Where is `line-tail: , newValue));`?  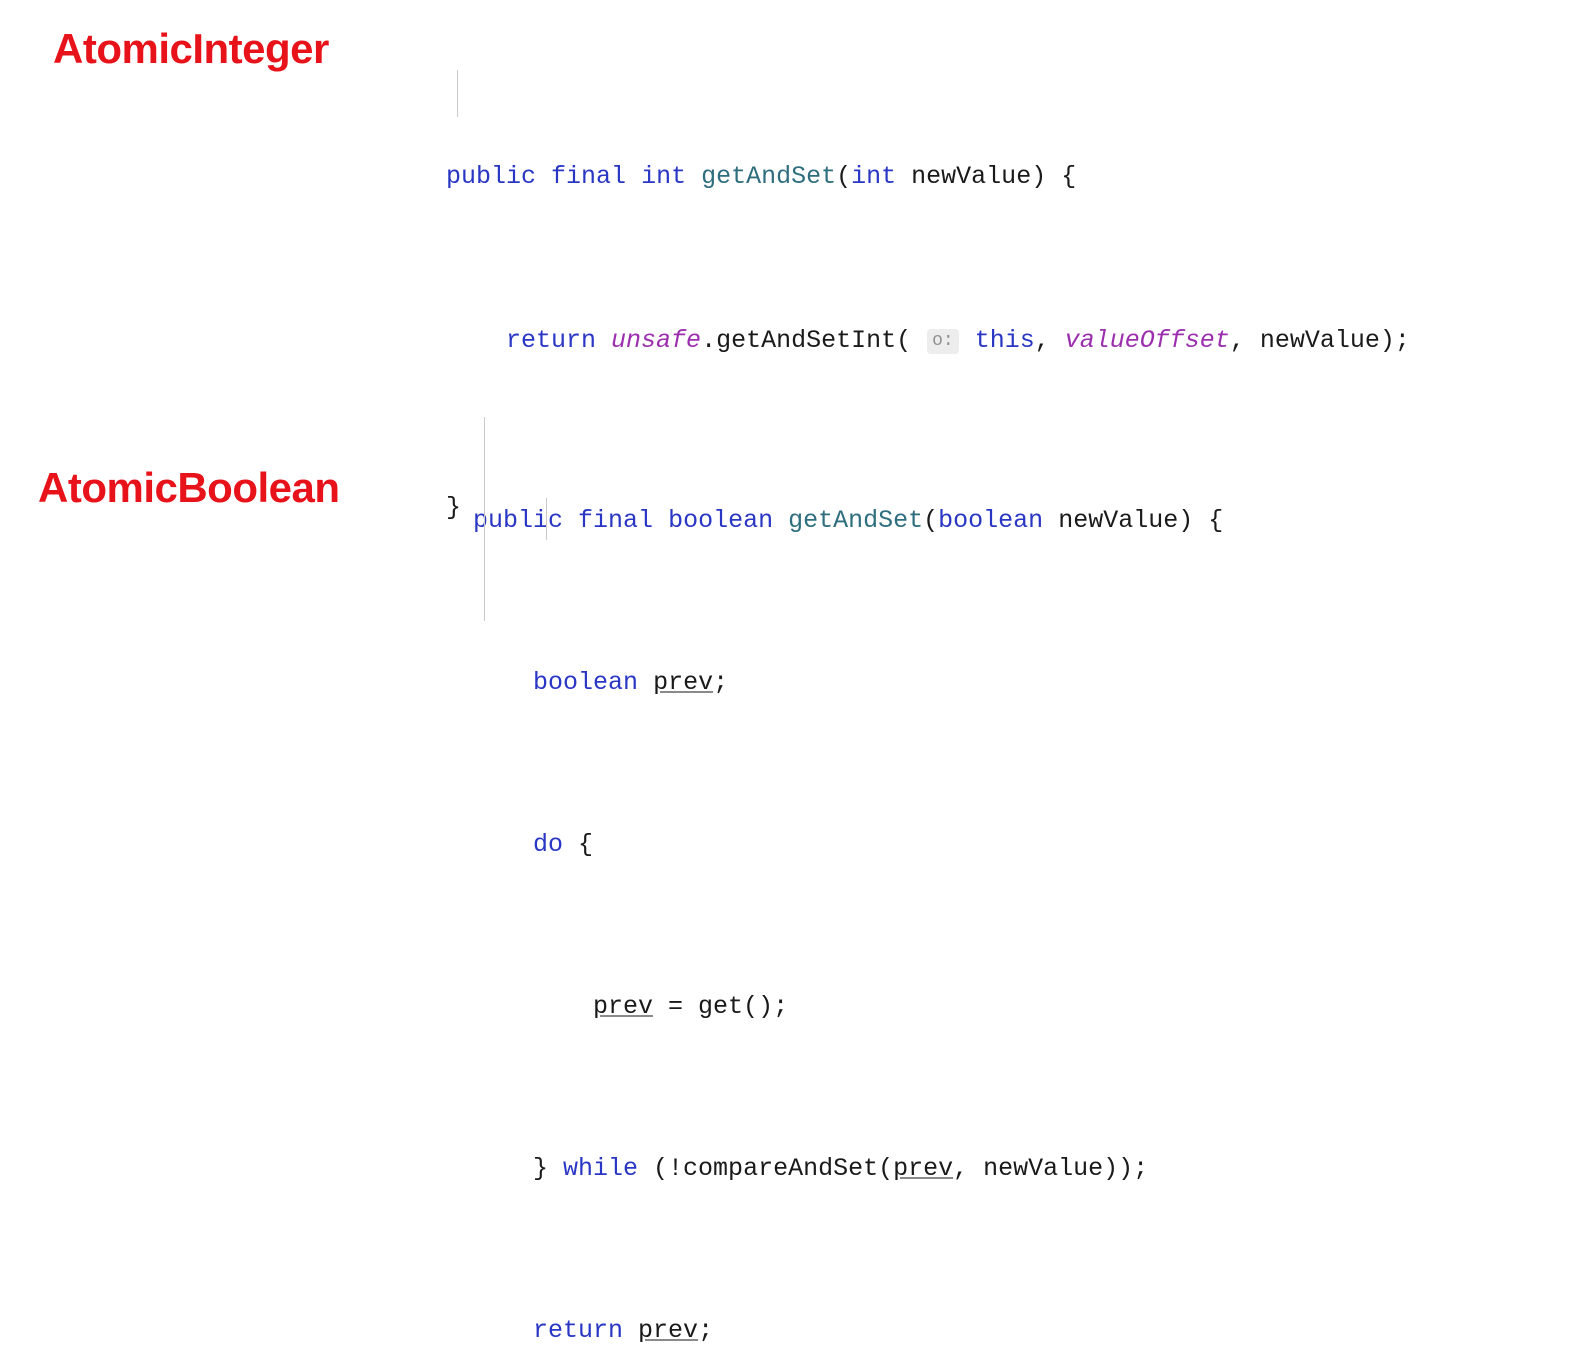 line-tail: , newValue)); is located at coordinates (1051, 1168).